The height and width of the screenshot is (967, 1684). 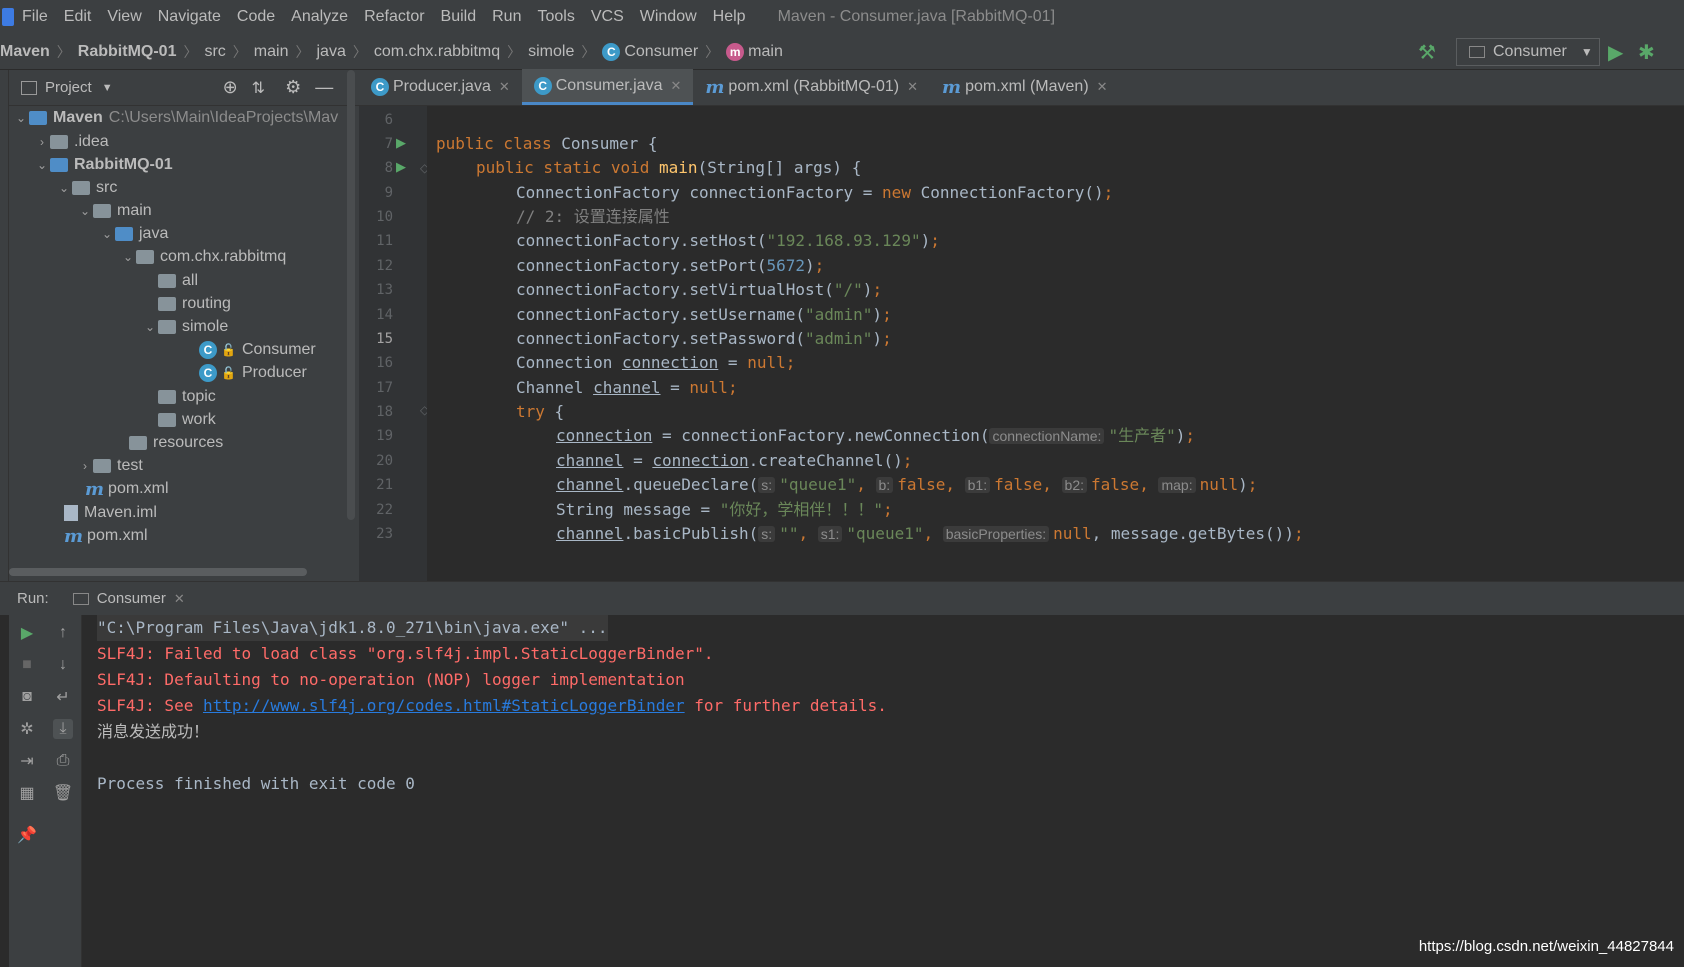 What do you see at coordinates (187, 397) in the screenshot?
I see `tree-item-topic: topic` at bounding box center [187, 397].